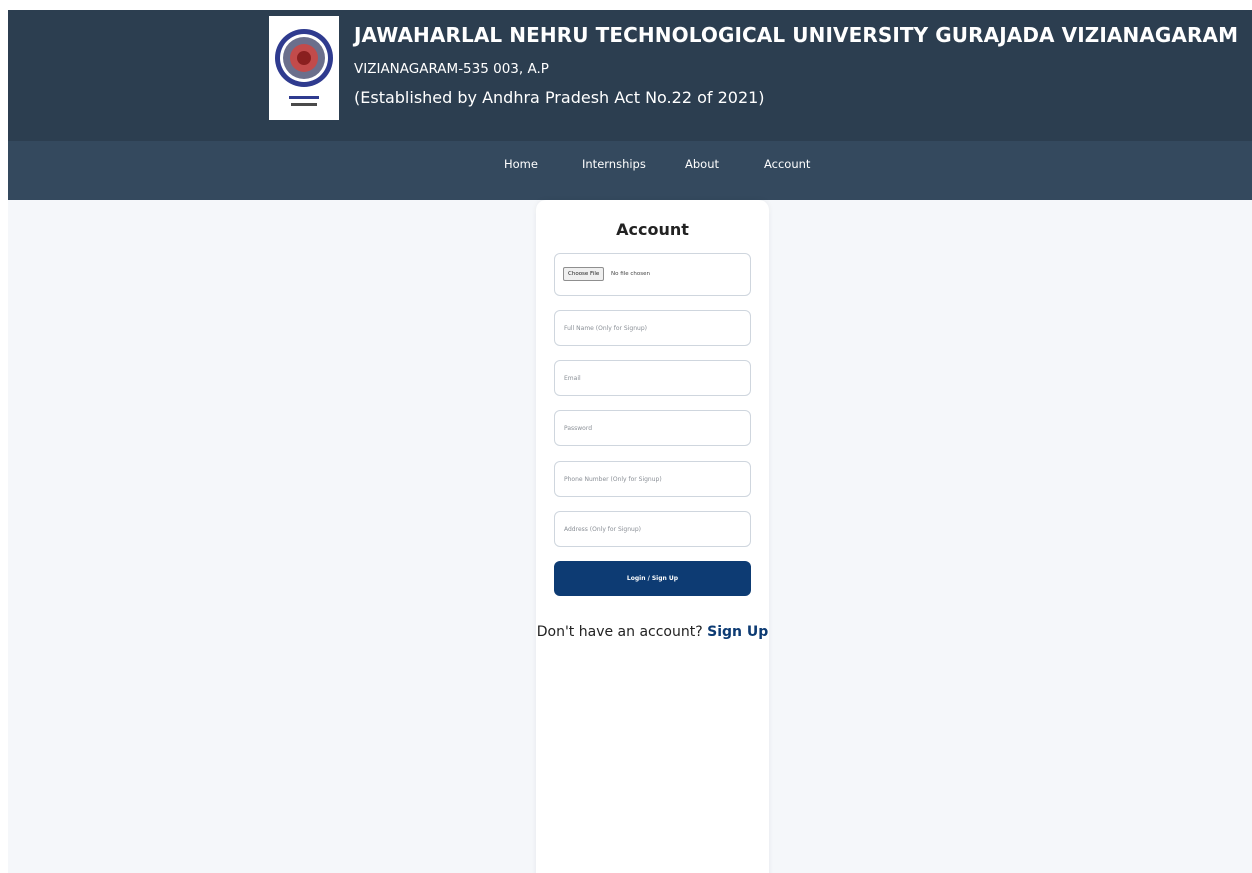  I want to click on account-title: Account, so click(652, 229).